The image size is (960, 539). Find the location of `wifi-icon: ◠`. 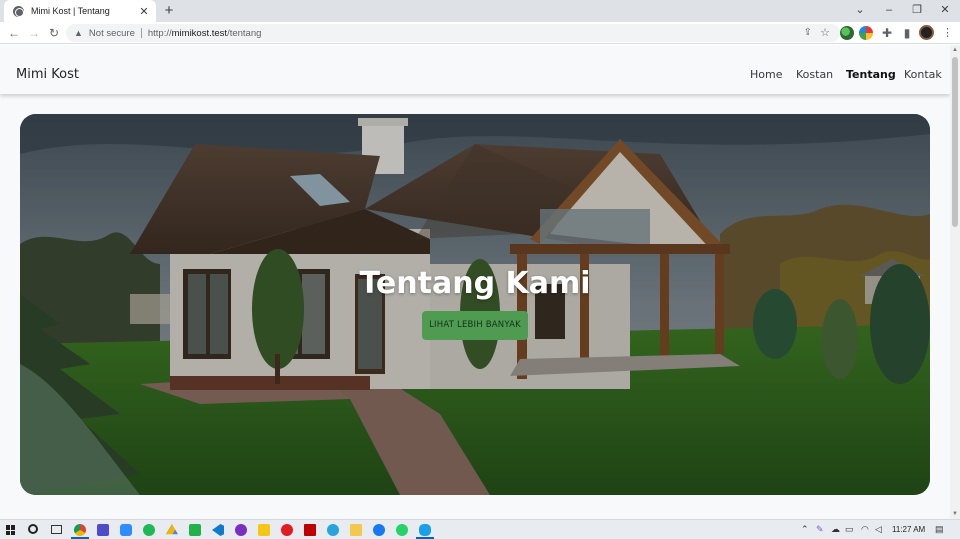

wifi-icon: ◠ is located at coordinates (865, 529).